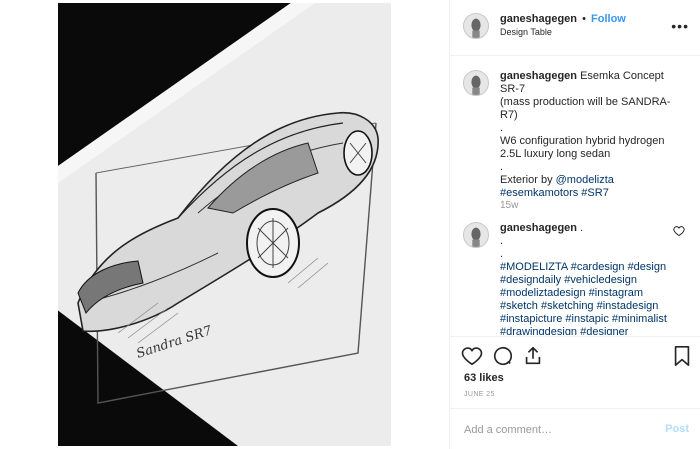 The width and height of the screenshot is (700, 449). Describe the element at coordinates (526, 180) in the screenshot. I see `exterior-prefix: Exterior by` at that location.